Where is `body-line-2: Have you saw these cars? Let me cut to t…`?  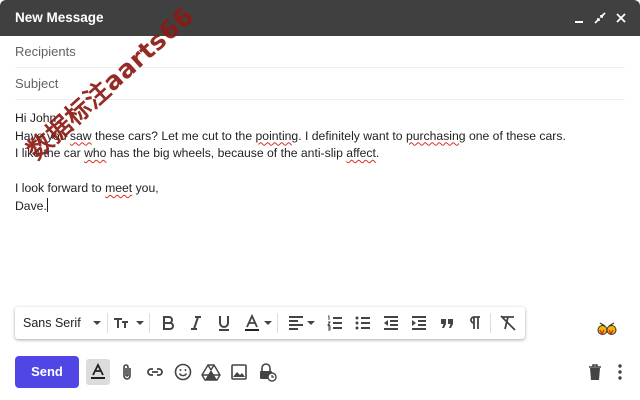
body-line-2: Have you saw these cars? Let me cut to t… is located at coordinates (290, 135).